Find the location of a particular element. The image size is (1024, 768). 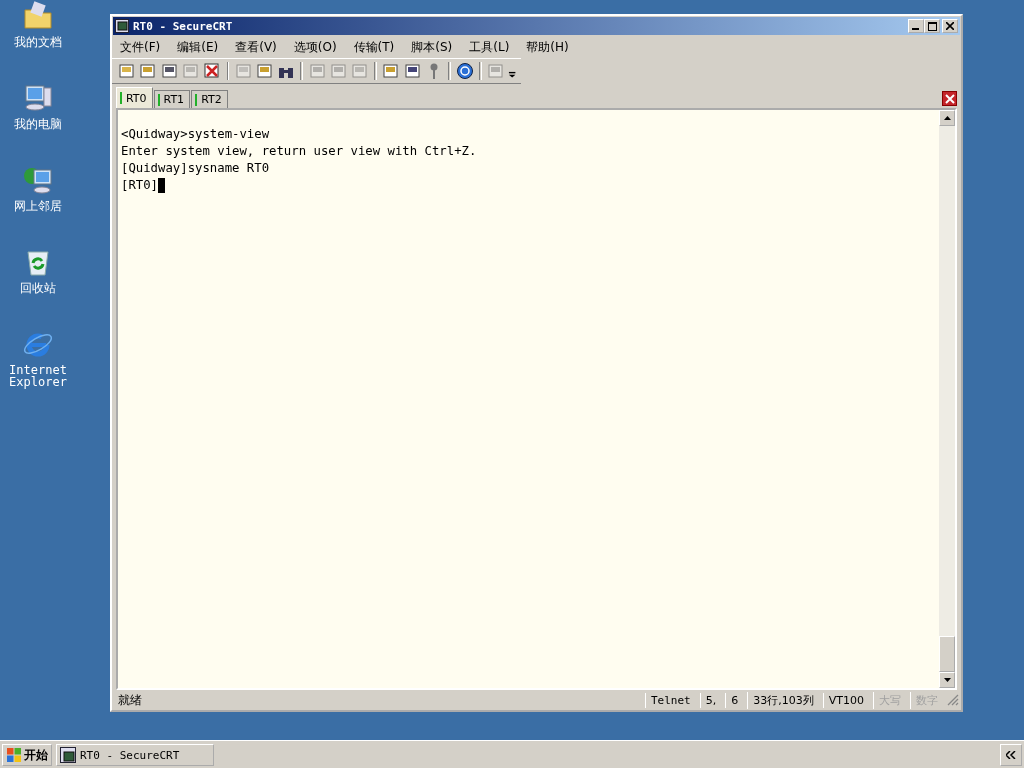

session-tab: RT0 is located at coordinates (134, 97).